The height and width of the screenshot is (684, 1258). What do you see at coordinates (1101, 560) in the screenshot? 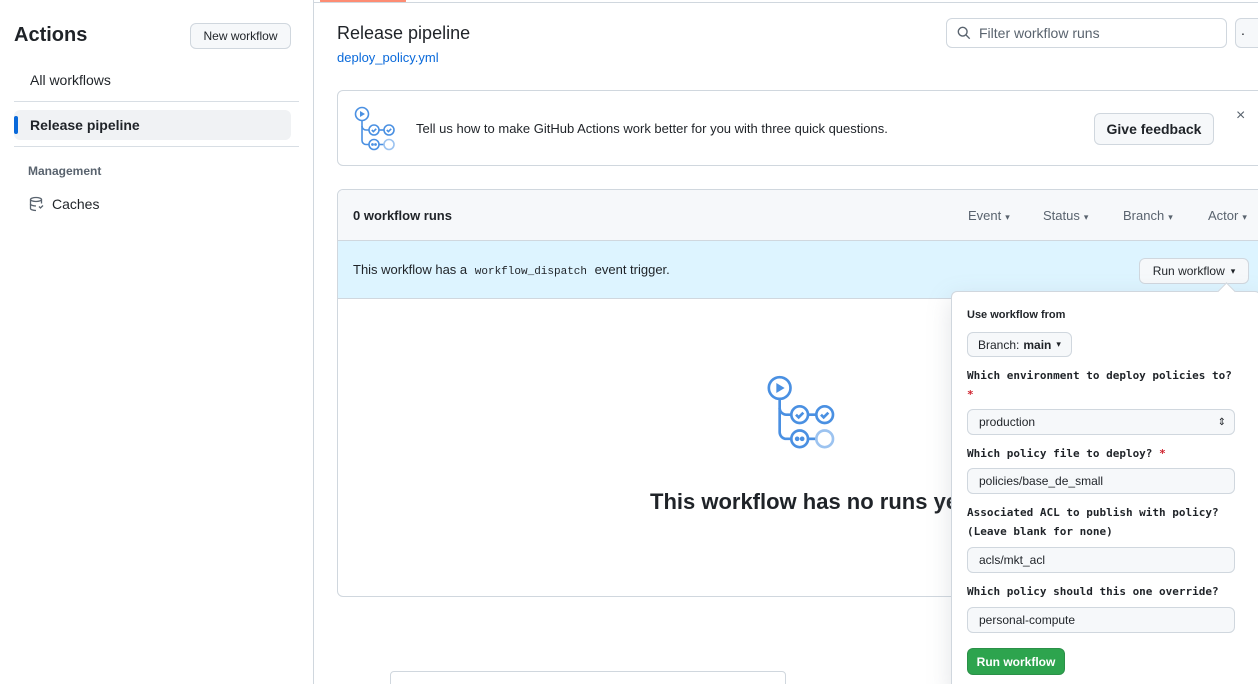
I see `acl-input: acls/mkt_acl` at bounding box center [1101, 560].